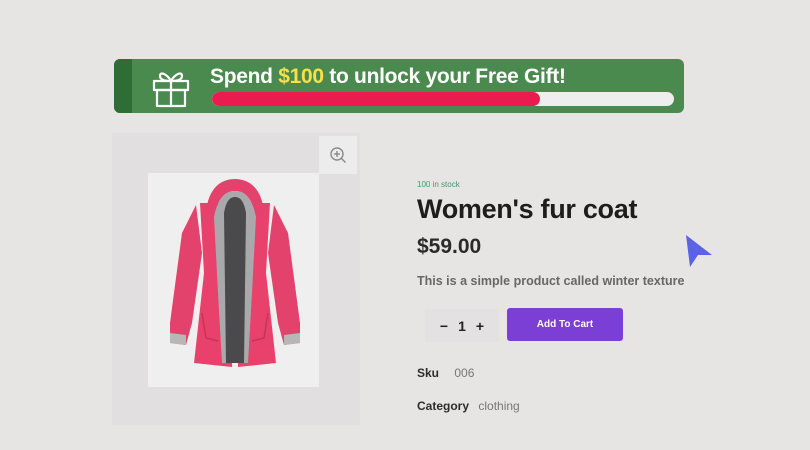  Describe the element at coordinates (443, 406) in the screenshot. I see `category-label: Category` at that location.